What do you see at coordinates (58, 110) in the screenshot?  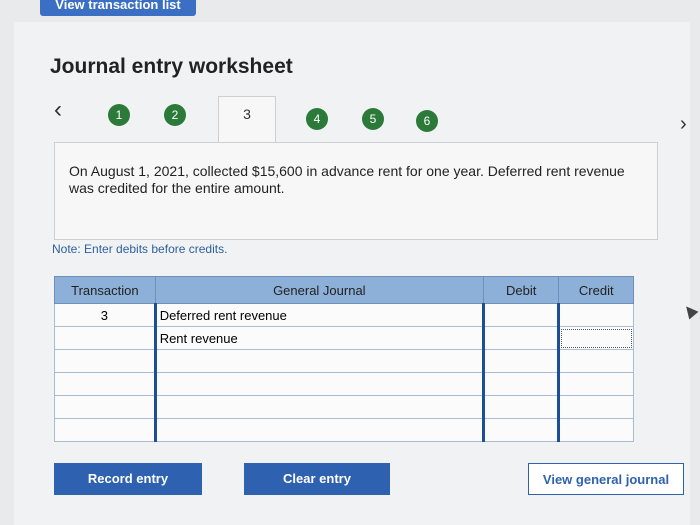 I see `chevron-left-icon: ‹` at bounding box center [58, 110].